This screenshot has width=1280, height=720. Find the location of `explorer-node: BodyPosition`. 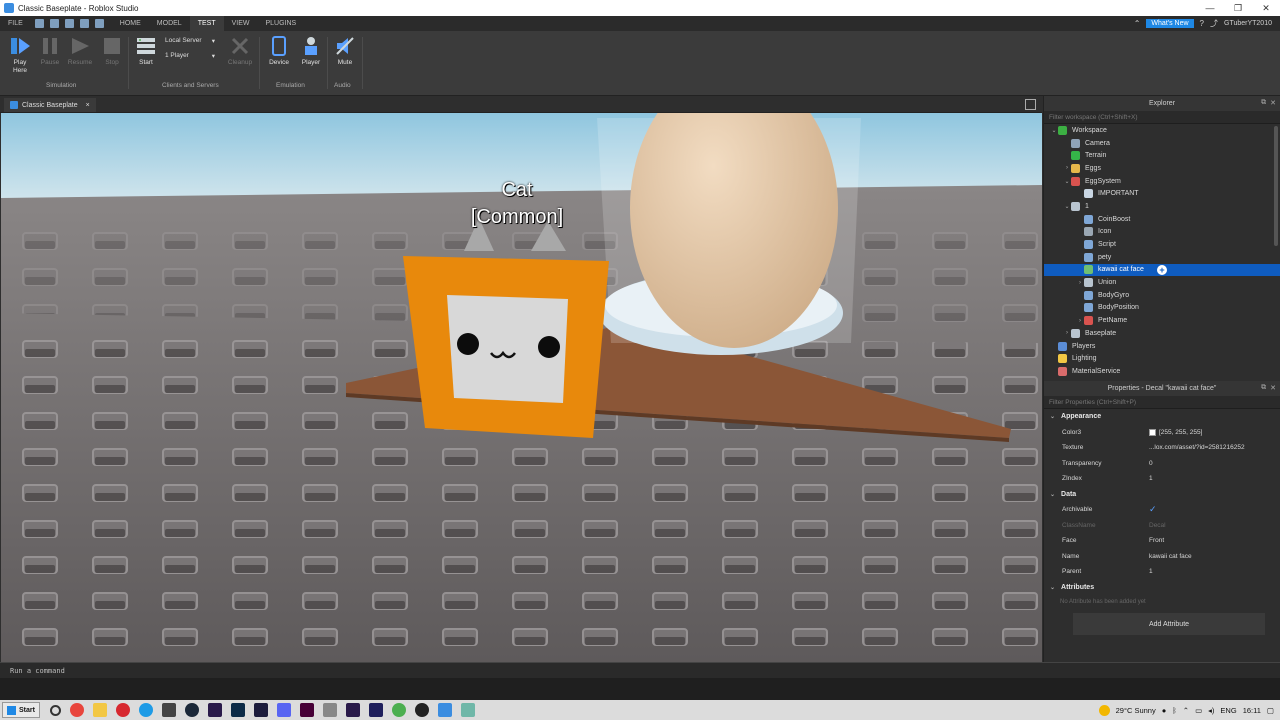

explorer-node: BodyPosition is located at coordinates (1162, 308).